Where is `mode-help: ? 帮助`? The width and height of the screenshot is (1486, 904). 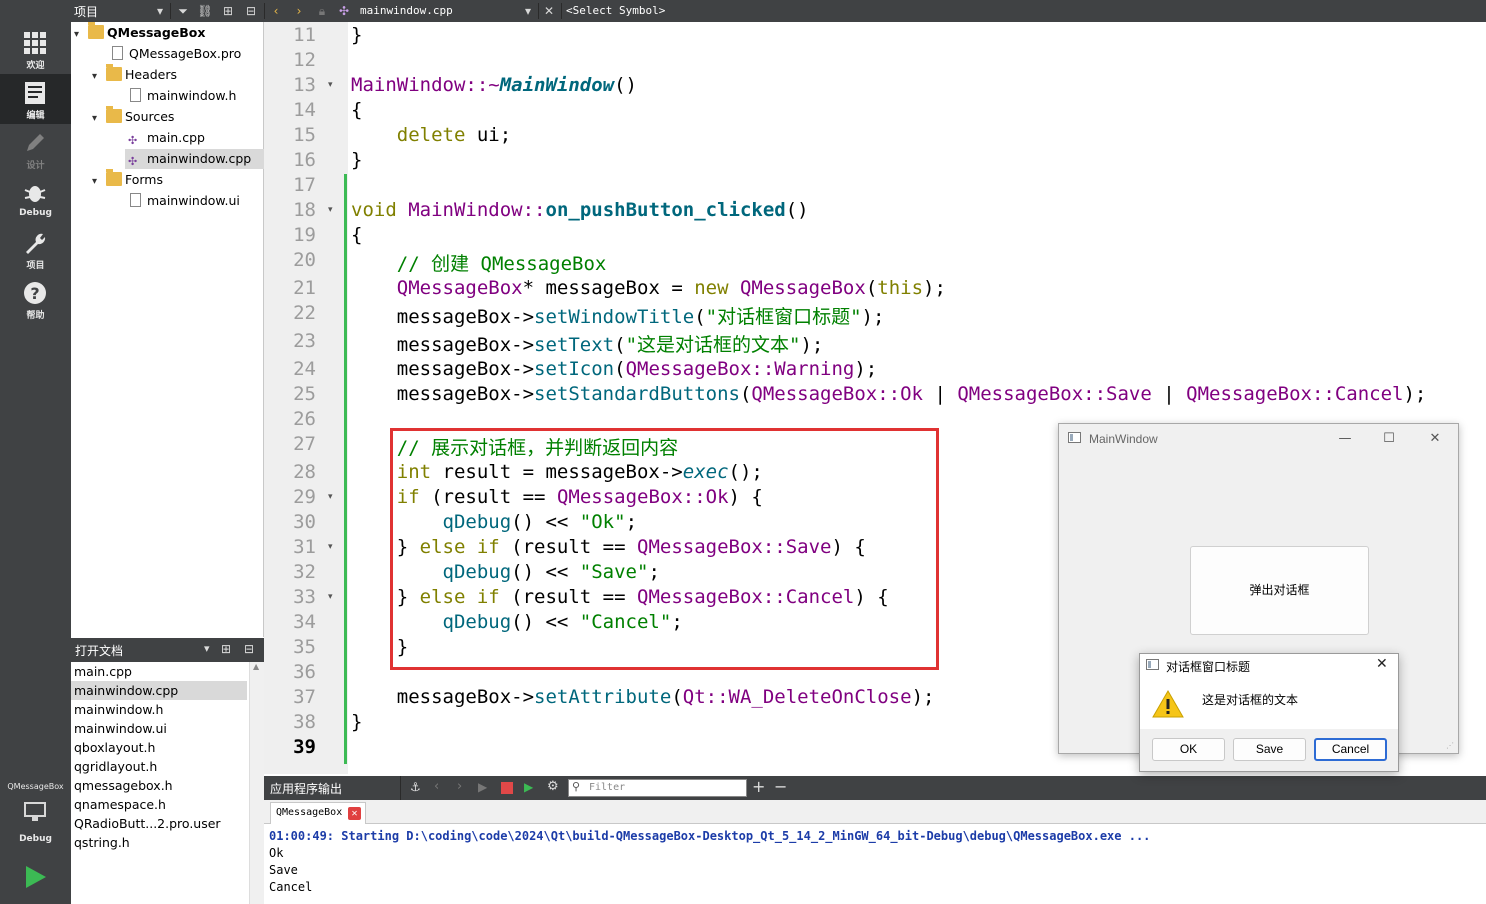
mode-help: ? 帮助 is located at coordinates (35, 299).